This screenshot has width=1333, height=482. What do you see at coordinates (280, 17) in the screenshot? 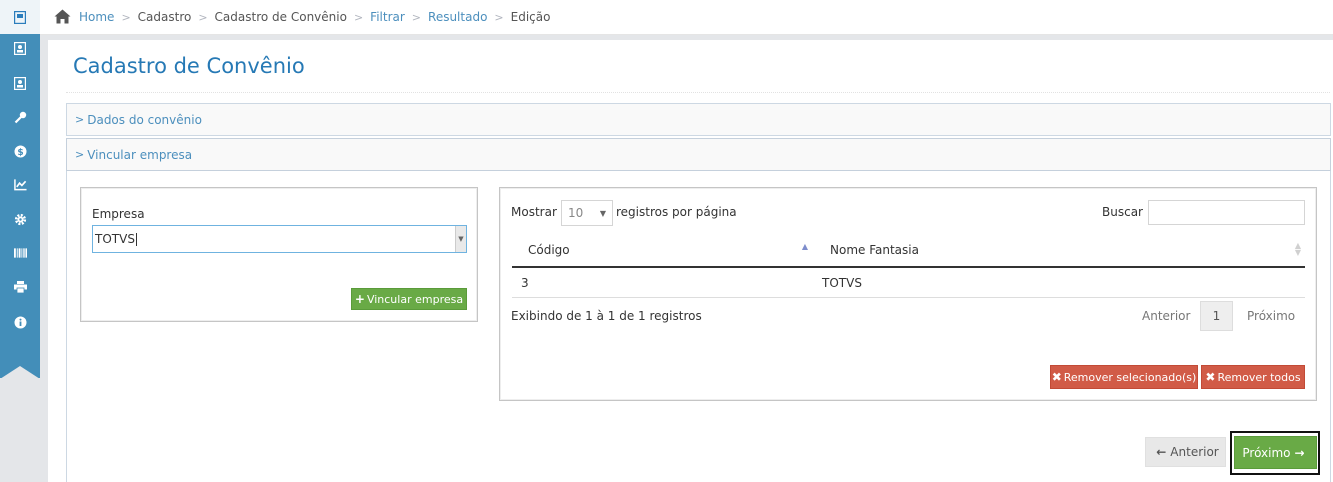
I see `breadcrumb-cadastro-convenio: Cadastro de Convênio` at bounding box center [280, 17].